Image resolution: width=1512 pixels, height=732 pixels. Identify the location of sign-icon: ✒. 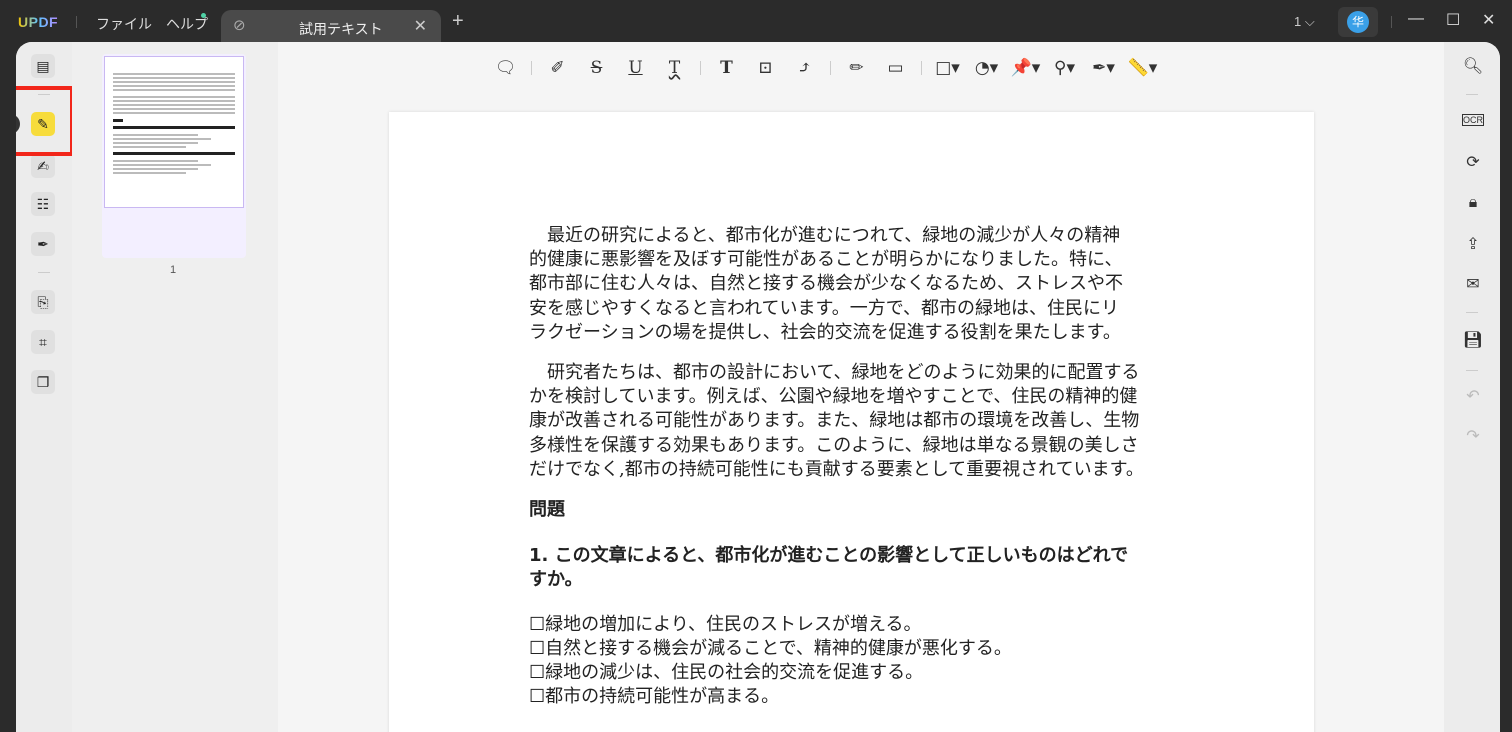
(43, 244).